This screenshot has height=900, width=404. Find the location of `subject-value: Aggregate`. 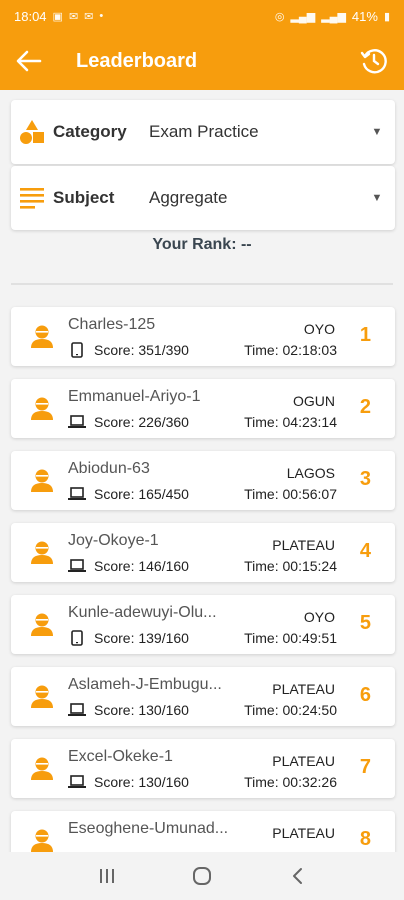

subject-value: Aggregate is located at coordinates (188, 197).